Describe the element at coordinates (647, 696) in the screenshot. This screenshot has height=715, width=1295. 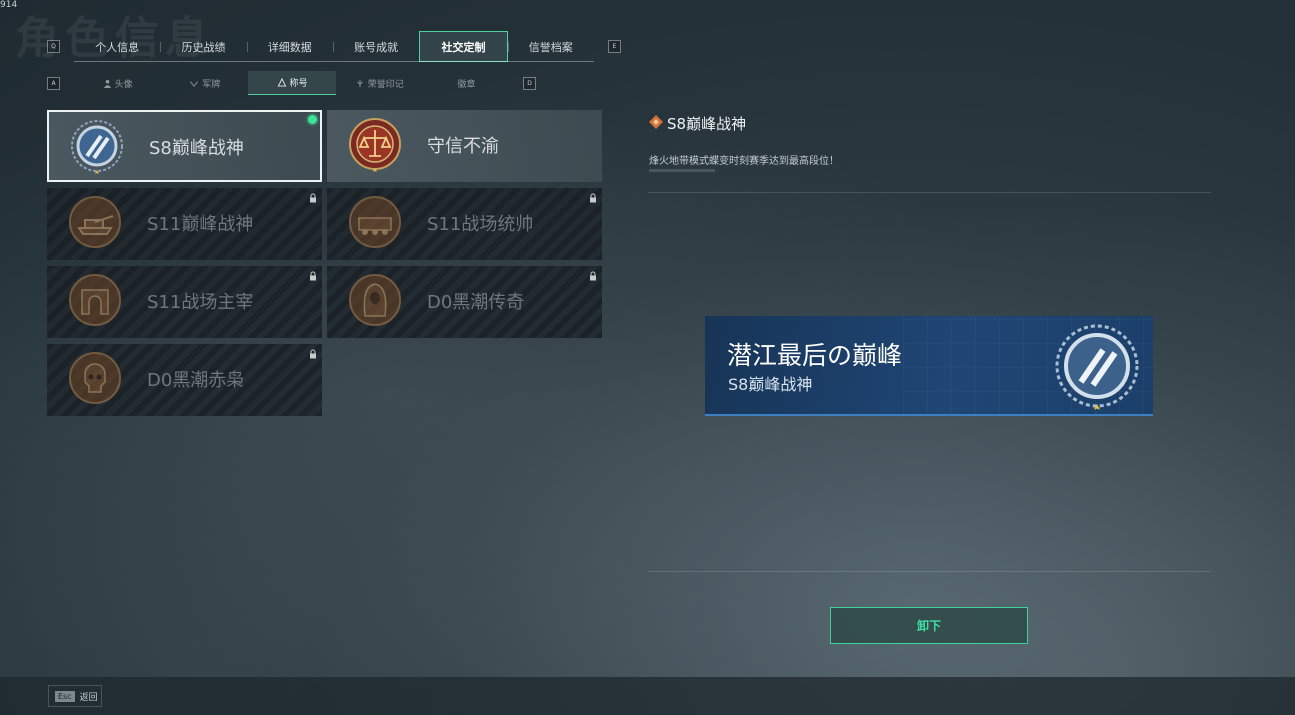
I see `footer-bar` at that location.